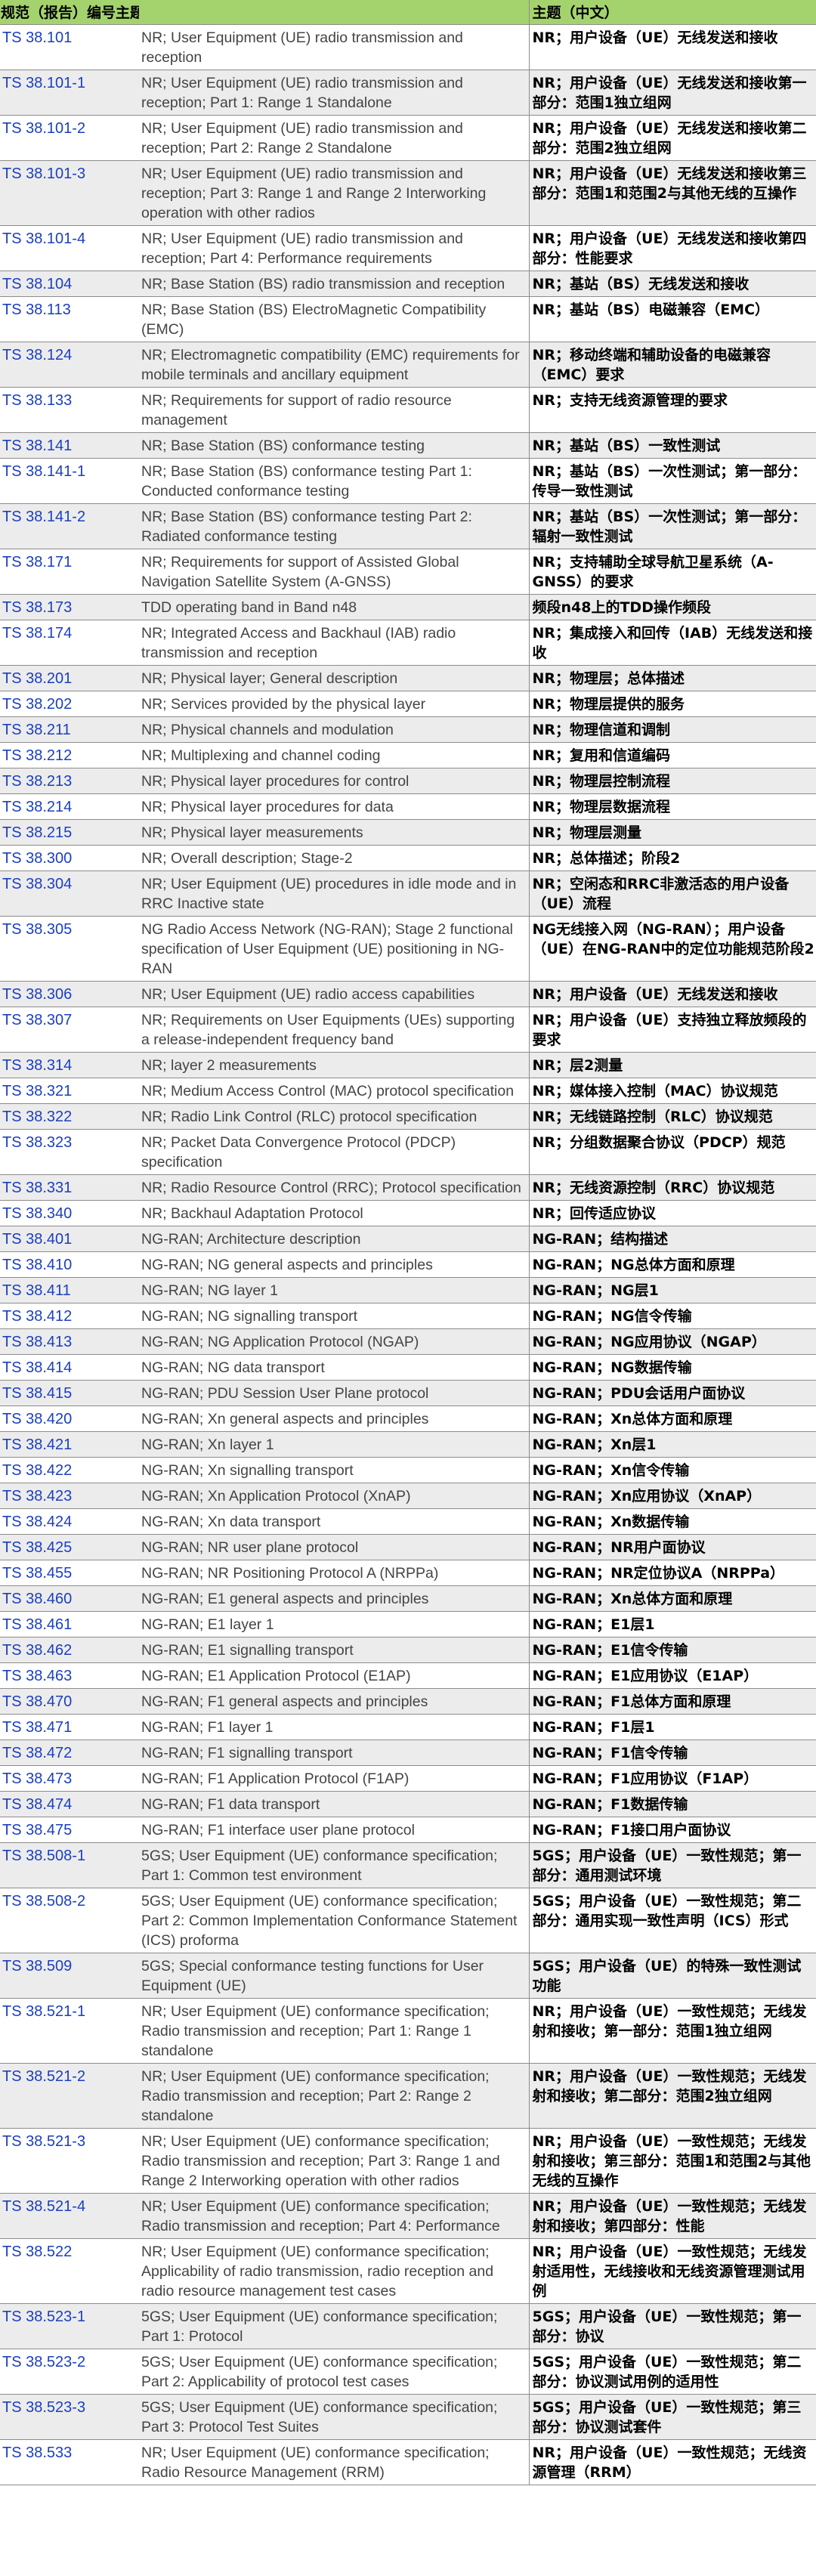 Image resolution: width=816 pixels, height=2576 pixels. I want to click on spec-id-link: TS 38.521-2, so click(43, 2076).